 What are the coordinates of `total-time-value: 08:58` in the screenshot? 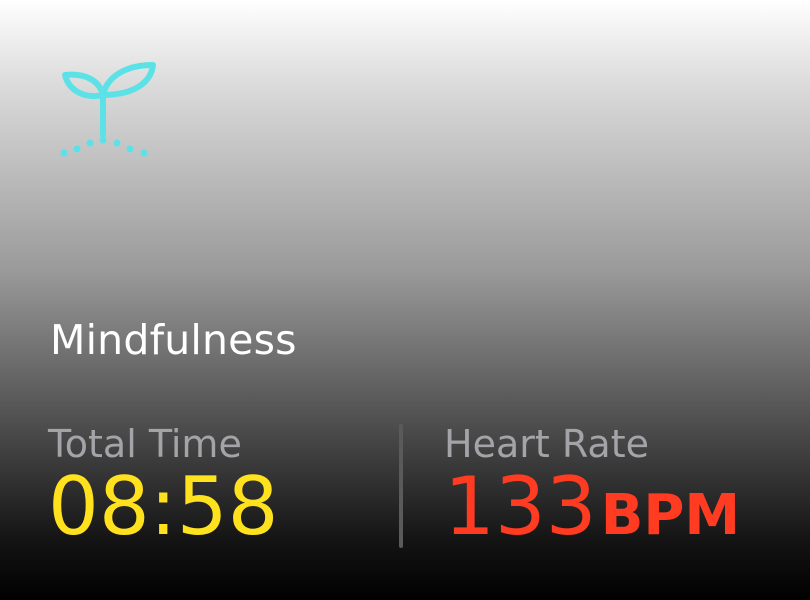 It's located at (163, 506).